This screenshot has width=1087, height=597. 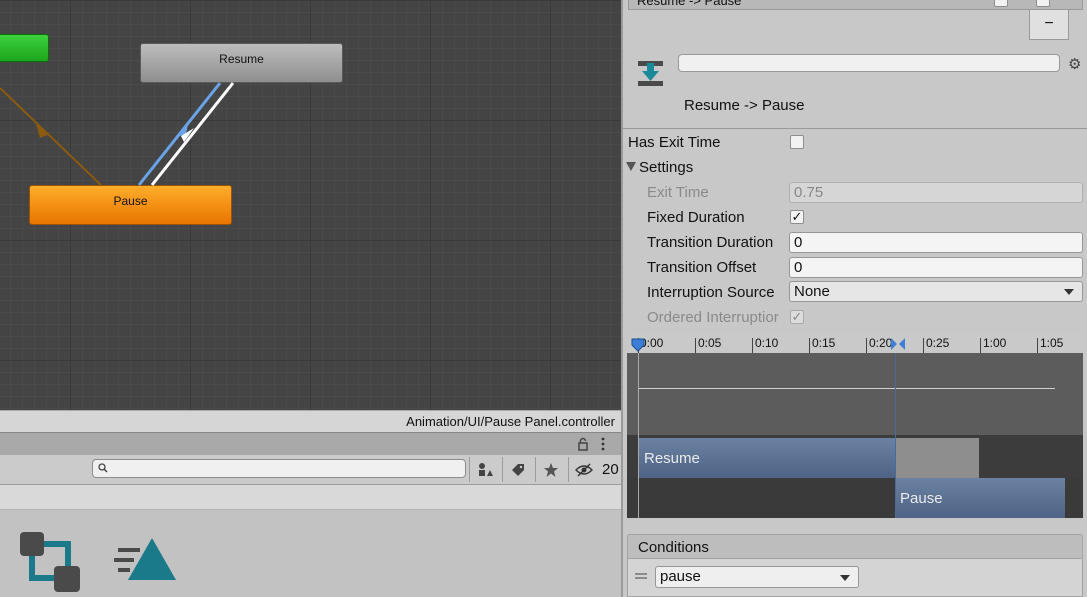 What do you see at coordinates (855, 394) in the screenshot?
I see `timeline-curve-area` at bounding box center [855, 394].